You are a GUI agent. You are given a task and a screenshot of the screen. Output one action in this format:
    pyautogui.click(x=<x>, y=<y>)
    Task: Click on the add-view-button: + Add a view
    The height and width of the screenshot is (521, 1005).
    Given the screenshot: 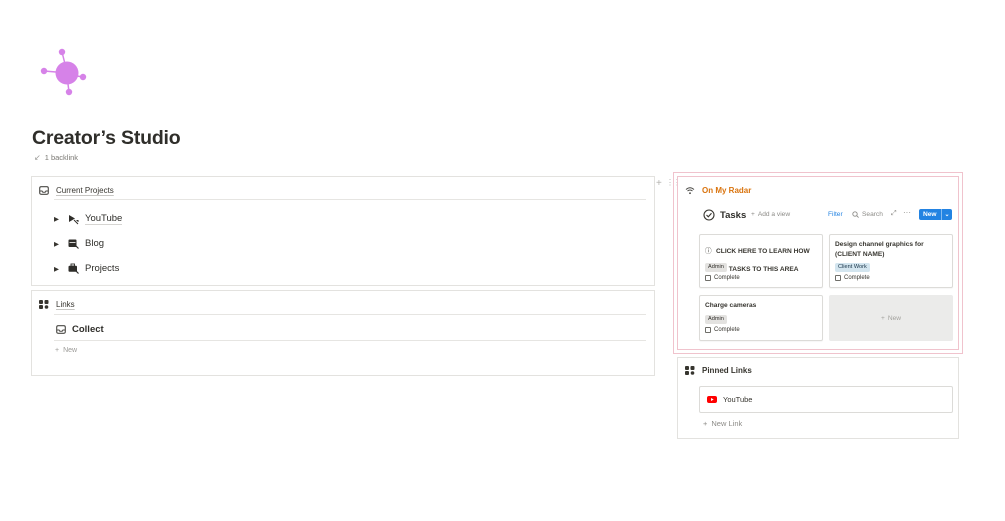 What is the action you would take?
    pyautogui.click(x=770, y=214)
    